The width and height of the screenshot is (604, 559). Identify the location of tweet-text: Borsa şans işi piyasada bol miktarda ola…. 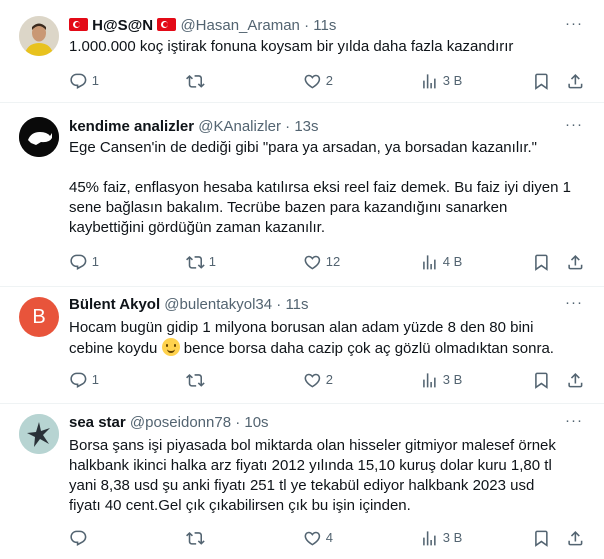
(321, 476).